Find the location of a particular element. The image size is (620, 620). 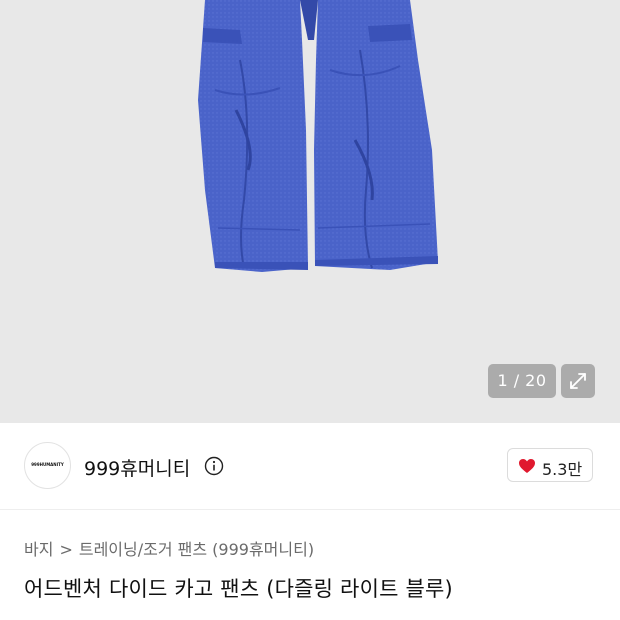

image-counter: 1 / 20 is located at coordinates (522, 381).